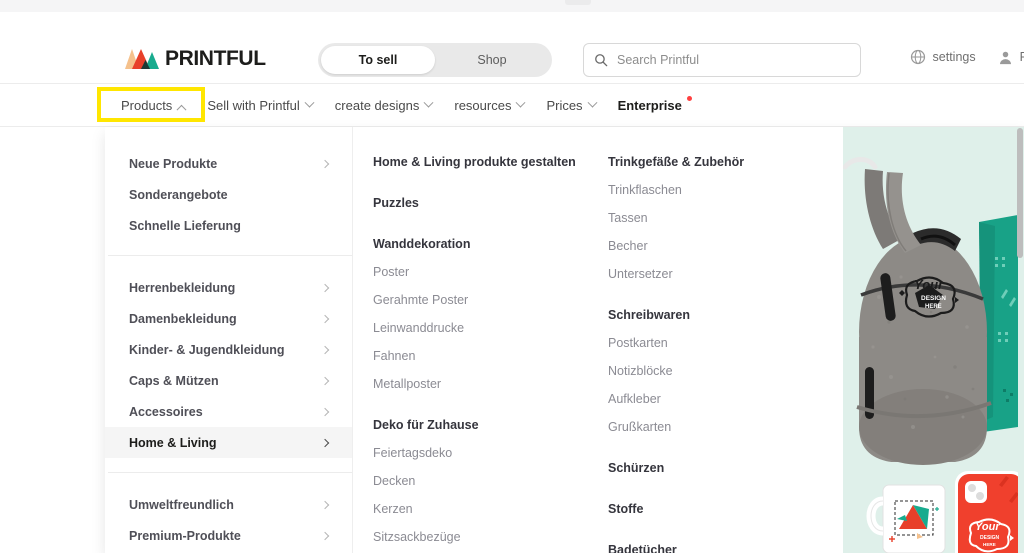 This screenshot has width=1024, height=553. What do you see at coordinates (485, 384) in the screenshot?
I see `subcategory-item: Metallposter` at bounding box center [485, 384].